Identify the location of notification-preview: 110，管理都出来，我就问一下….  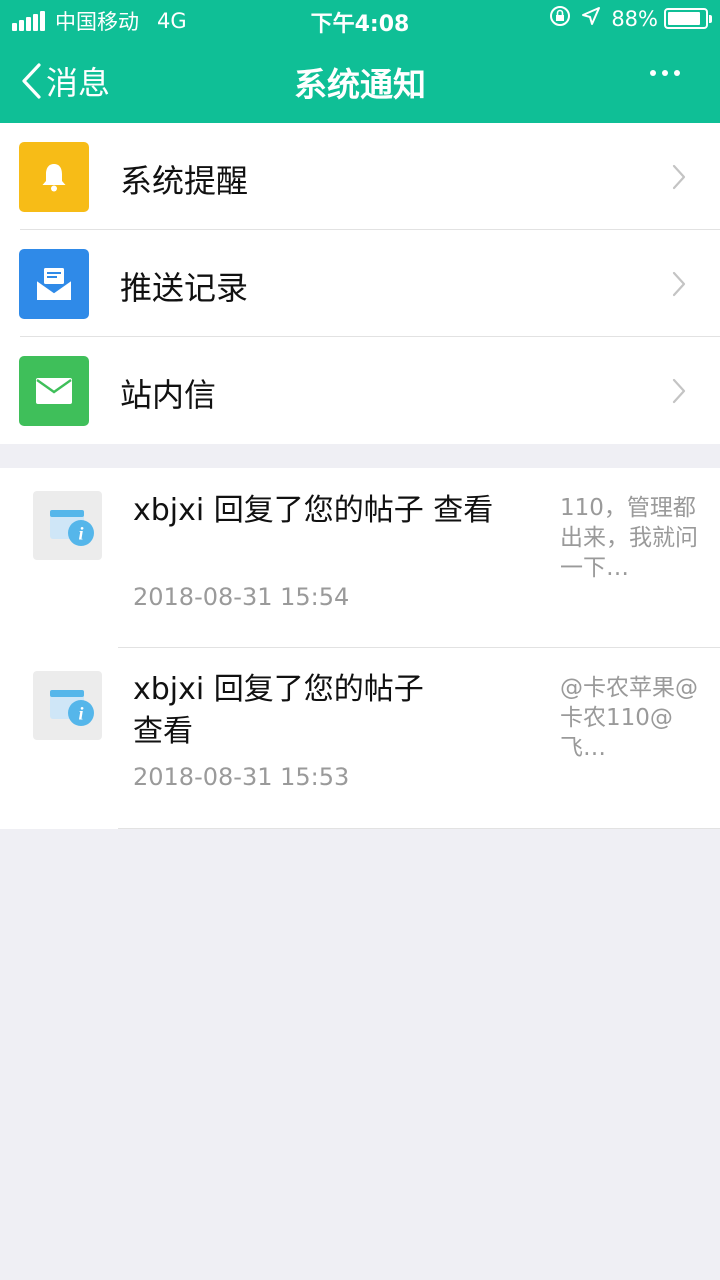
(629, 538).